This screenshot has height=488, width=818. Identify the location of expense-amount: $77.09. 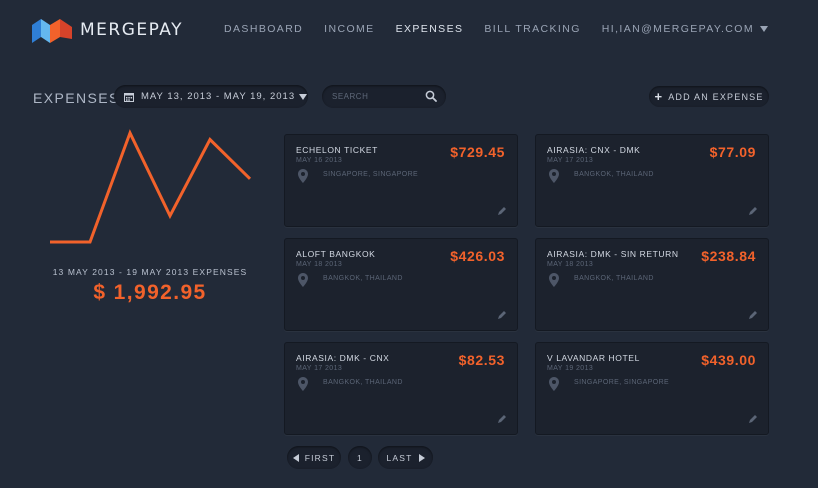
(732, 152).